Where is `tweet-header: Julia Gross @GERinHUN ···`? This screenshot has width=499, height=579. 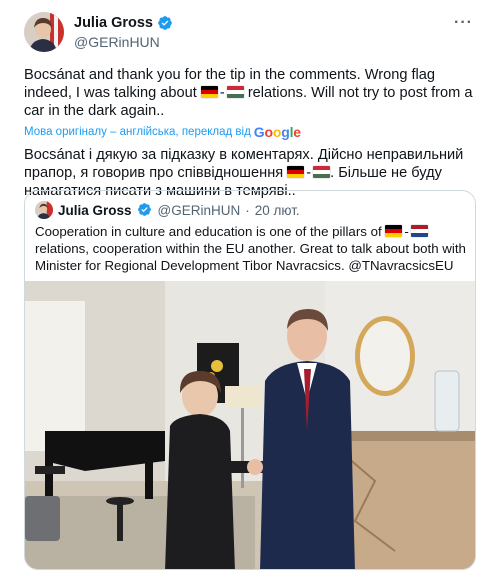 tweet-header: Julia Gross @GERinHUN ··· is located at coordinates (249, 33).